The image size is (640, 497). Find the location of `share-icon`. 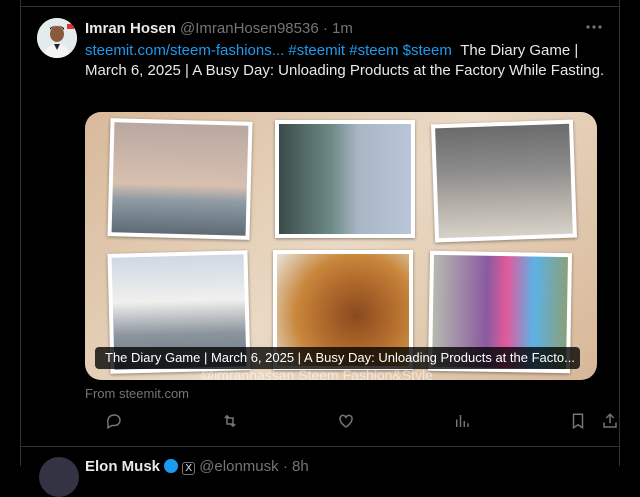

share-icon is located at coordinates (611, 422).